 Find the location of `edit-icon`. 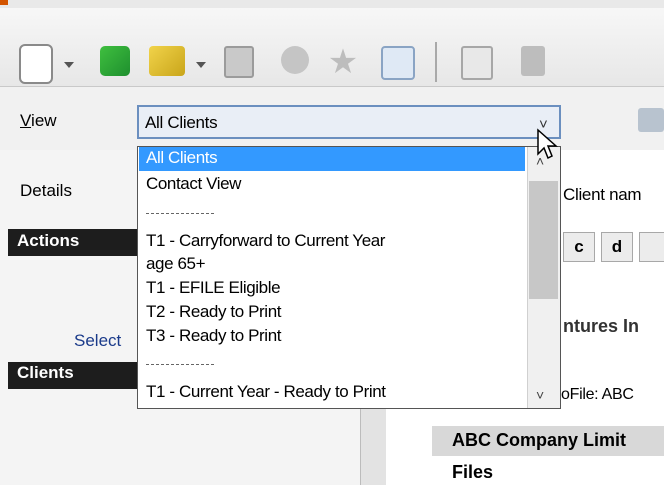

edit-icon is located at coordinates (477, 63).